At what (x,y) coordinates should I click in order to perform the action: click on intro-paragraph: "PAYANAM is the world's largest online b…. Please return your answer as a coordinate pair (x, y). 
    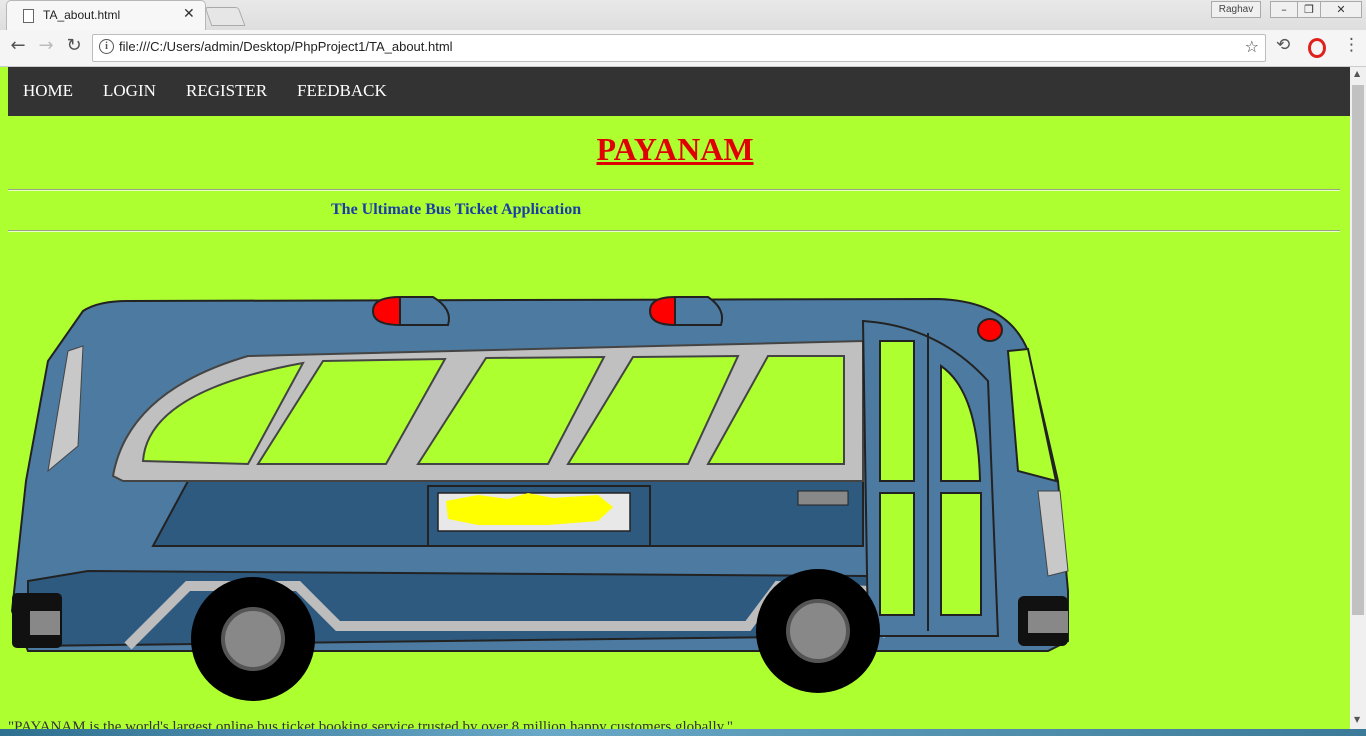
    Looking at the image, I should click on (371, 724).